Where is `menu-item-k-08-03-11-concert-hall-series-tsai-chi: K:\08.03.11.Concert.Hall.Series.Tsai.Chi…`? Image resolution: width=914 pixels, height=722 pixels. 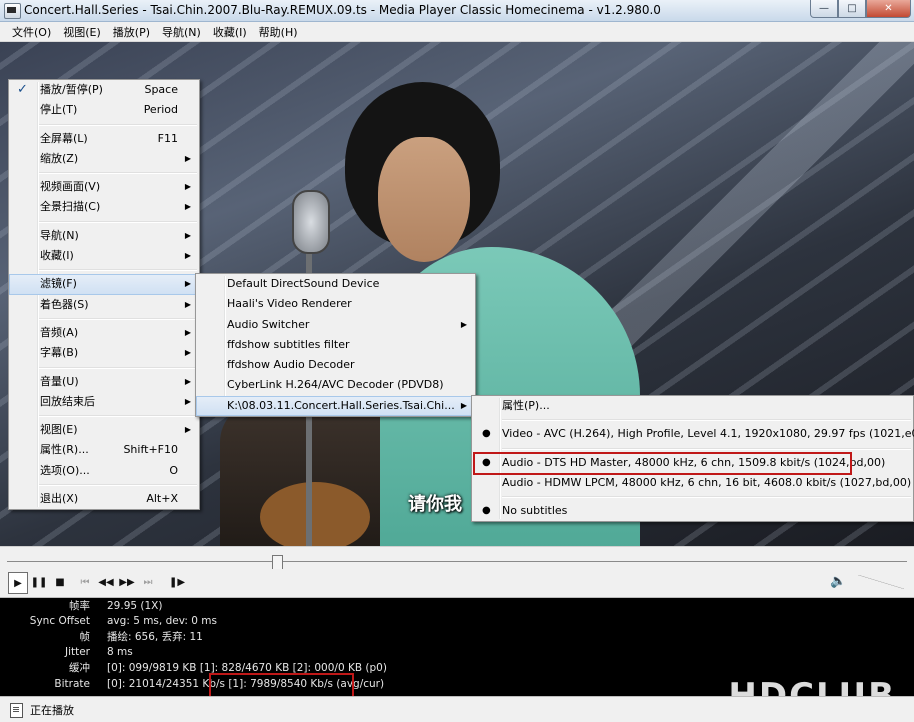
menu-item-k-08-03-11-concert-hall-series-tsai-chi: K:\08.03.11.Concert.Hall.Series.Tsai.Chi… is located at coordinates (335, 406).